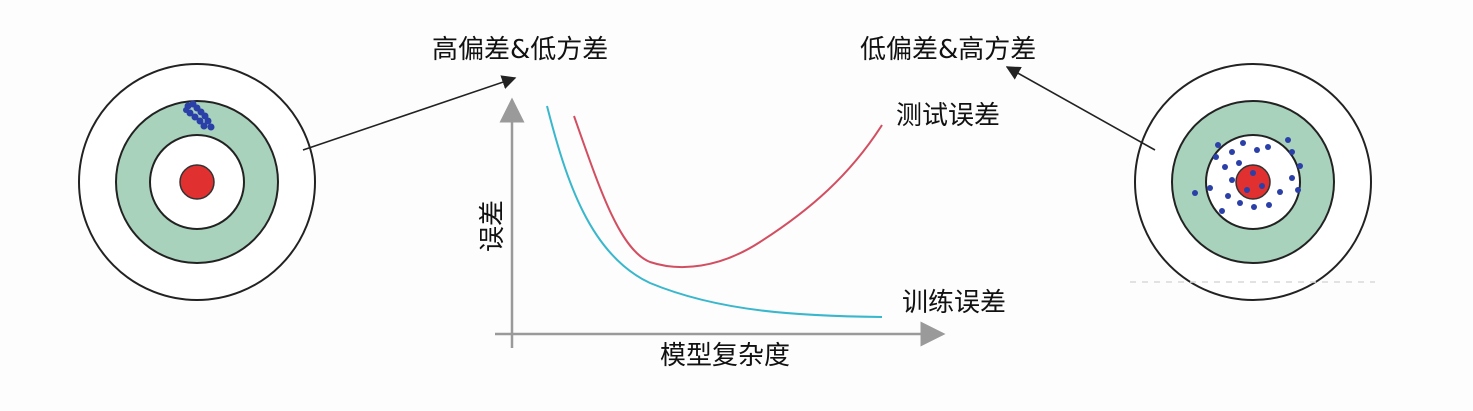 The width and height of the screenshot is (1473, 411). Describe the element at coordinates (948, 116) in the screenshot. I see `label-test-error: 测试误差` at that location.